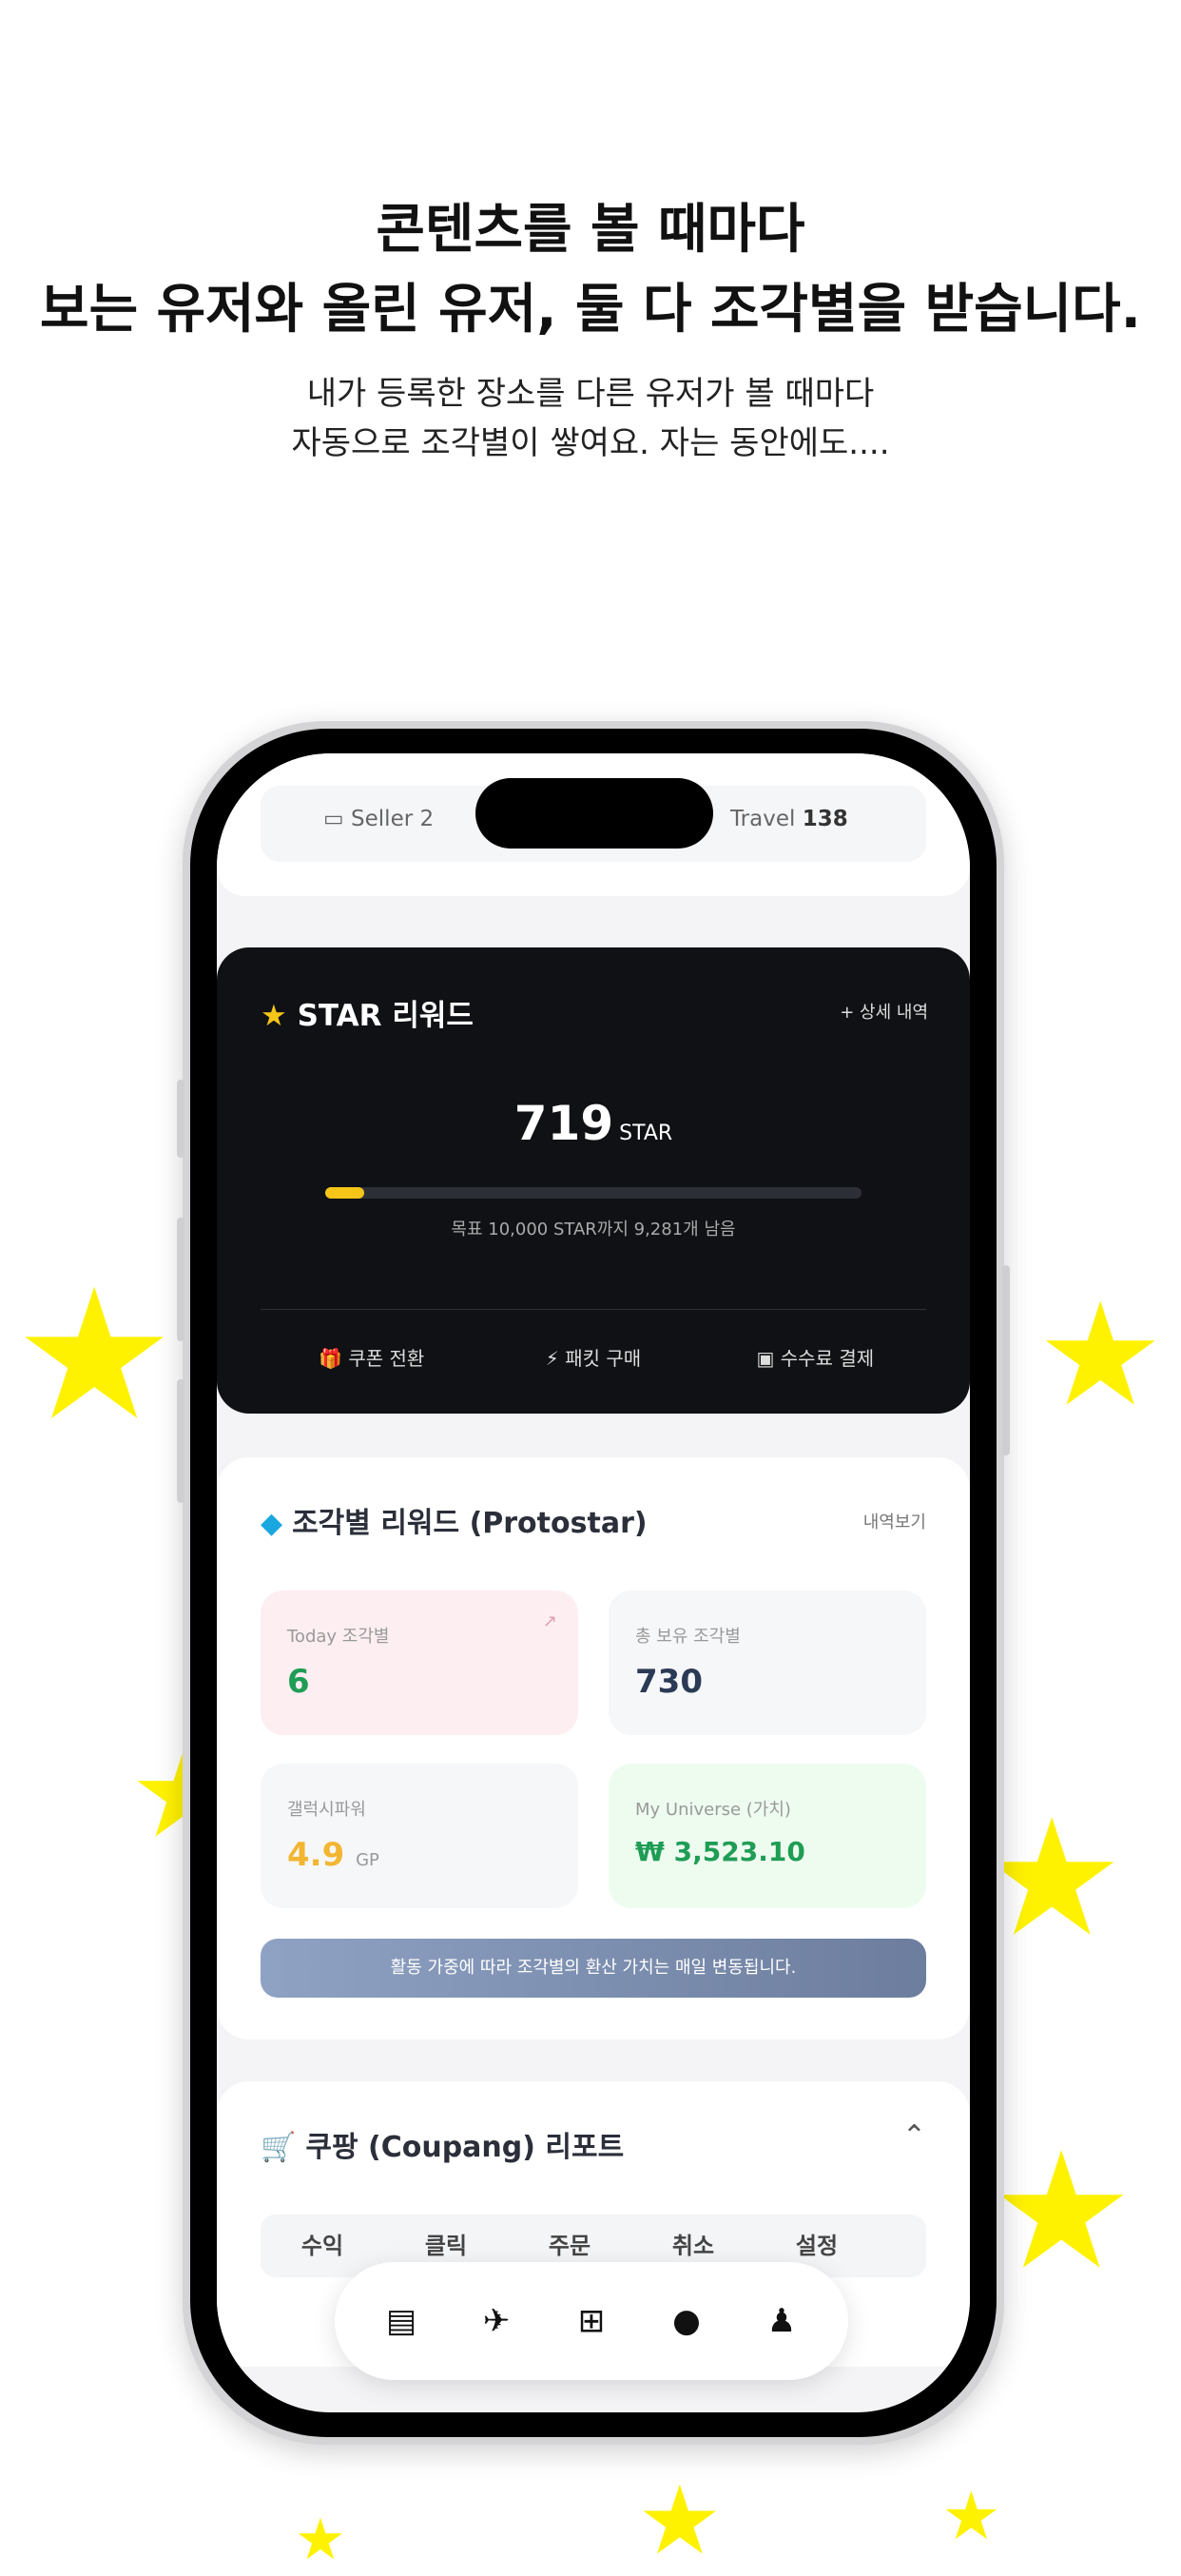 The image size is (1181, 2576). Describe the element at coordinates (884, 1012) in the screenshot. I see `star-detail-link: + 상세 내역` at that location.